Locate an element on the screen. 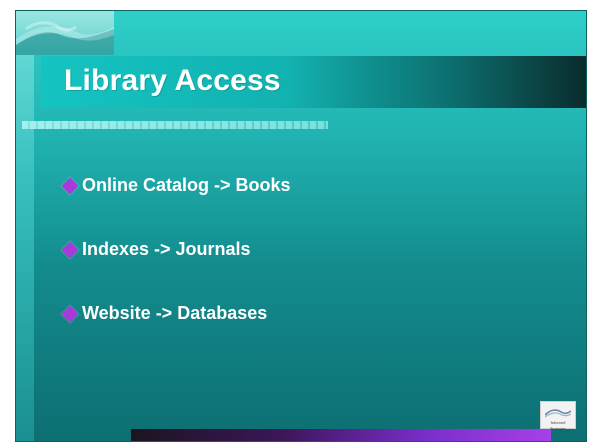 The width and height of the screenshot is (602, 445). badge-caption: Informed Strategies is located at coordinates (558, 425).